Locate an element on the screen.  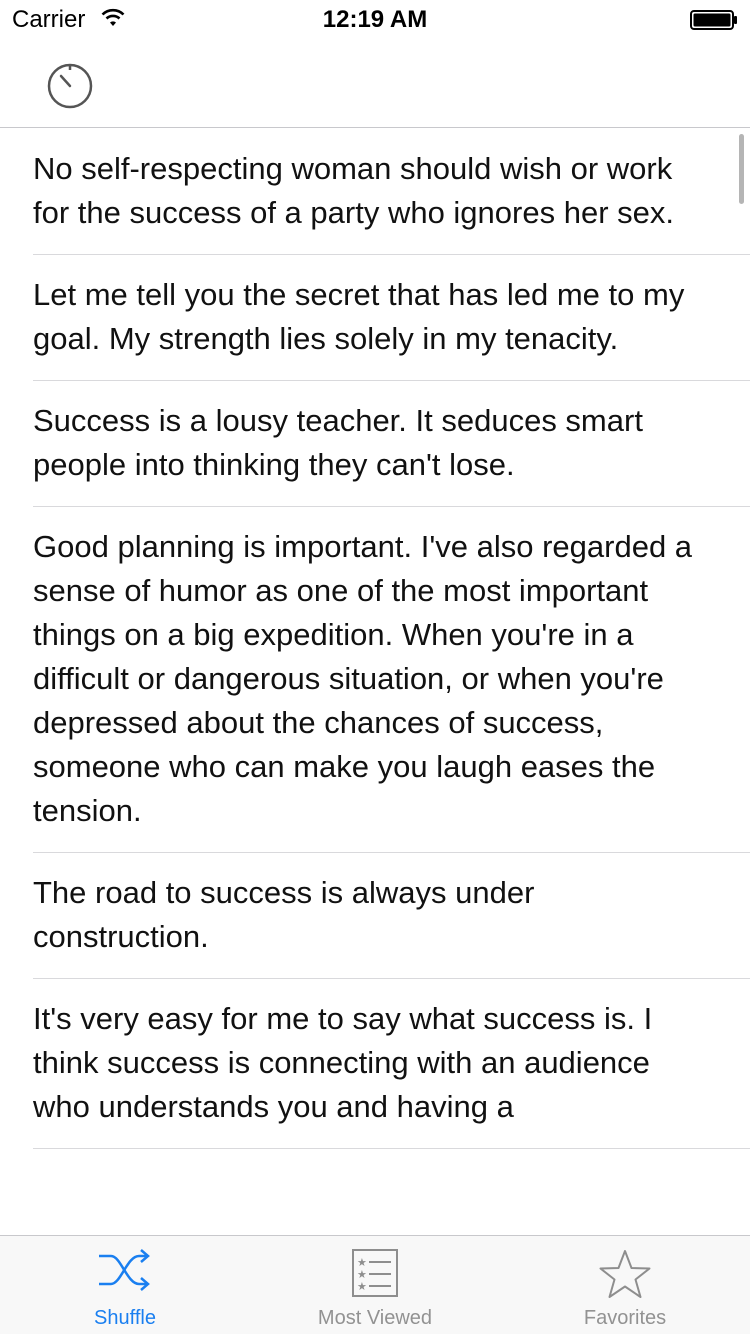
tab-shuffle: Shuffle is located at coordinates (125, 1285).